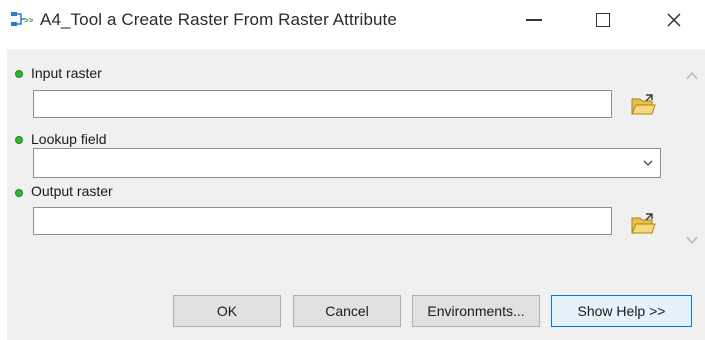 This screenshot has height=340, width=705. I want to click on vertical-scrollbar, so click(692, 160).